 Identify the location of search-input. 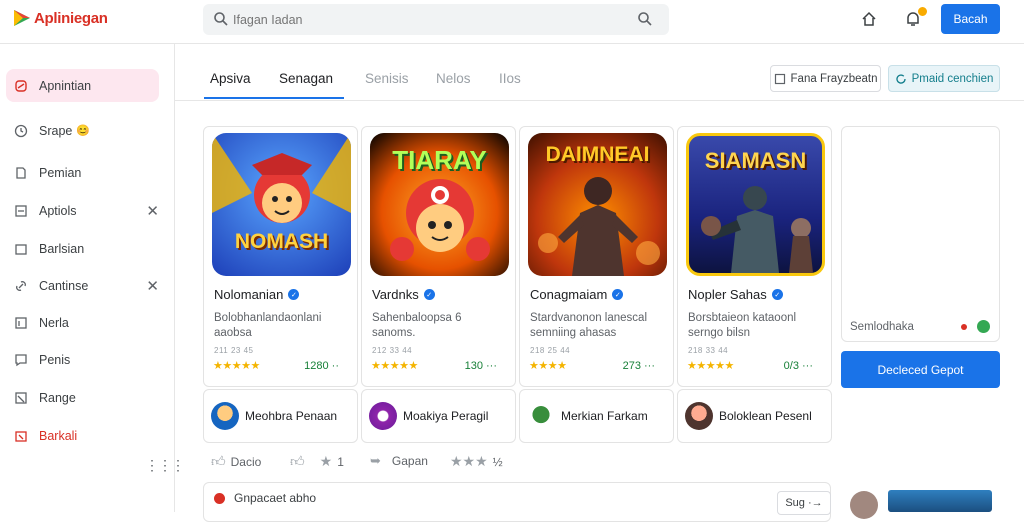
(428, 19).